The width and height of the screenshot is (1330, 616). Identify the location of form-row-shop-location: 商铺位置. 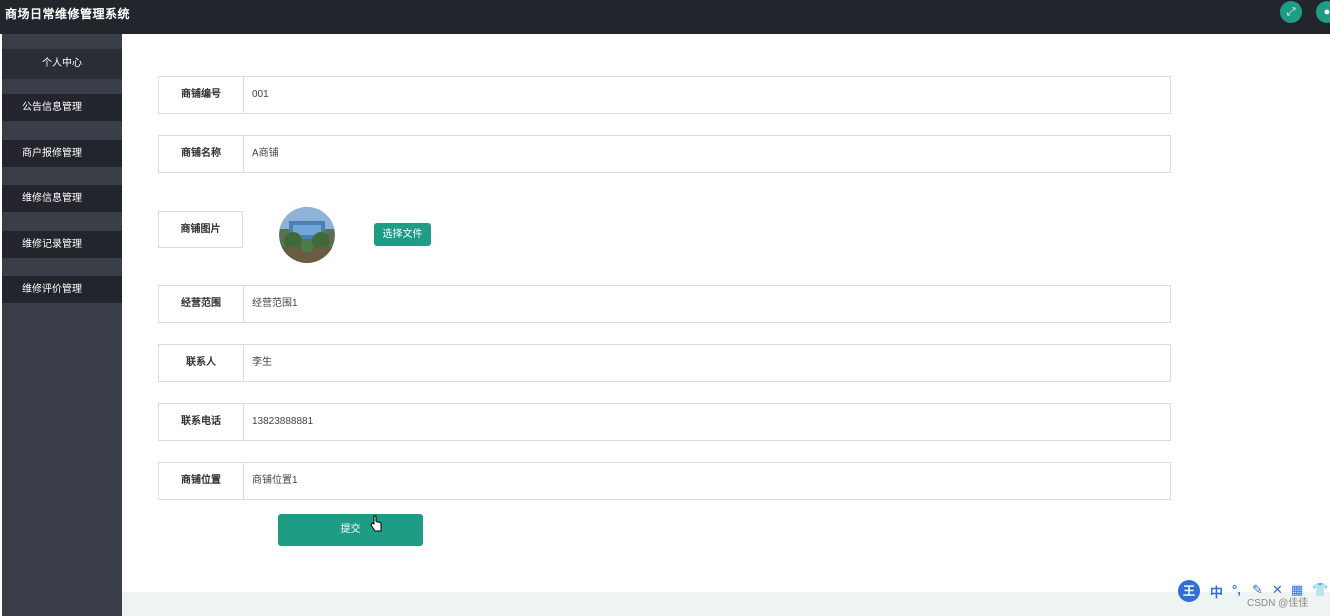
(664, 481).